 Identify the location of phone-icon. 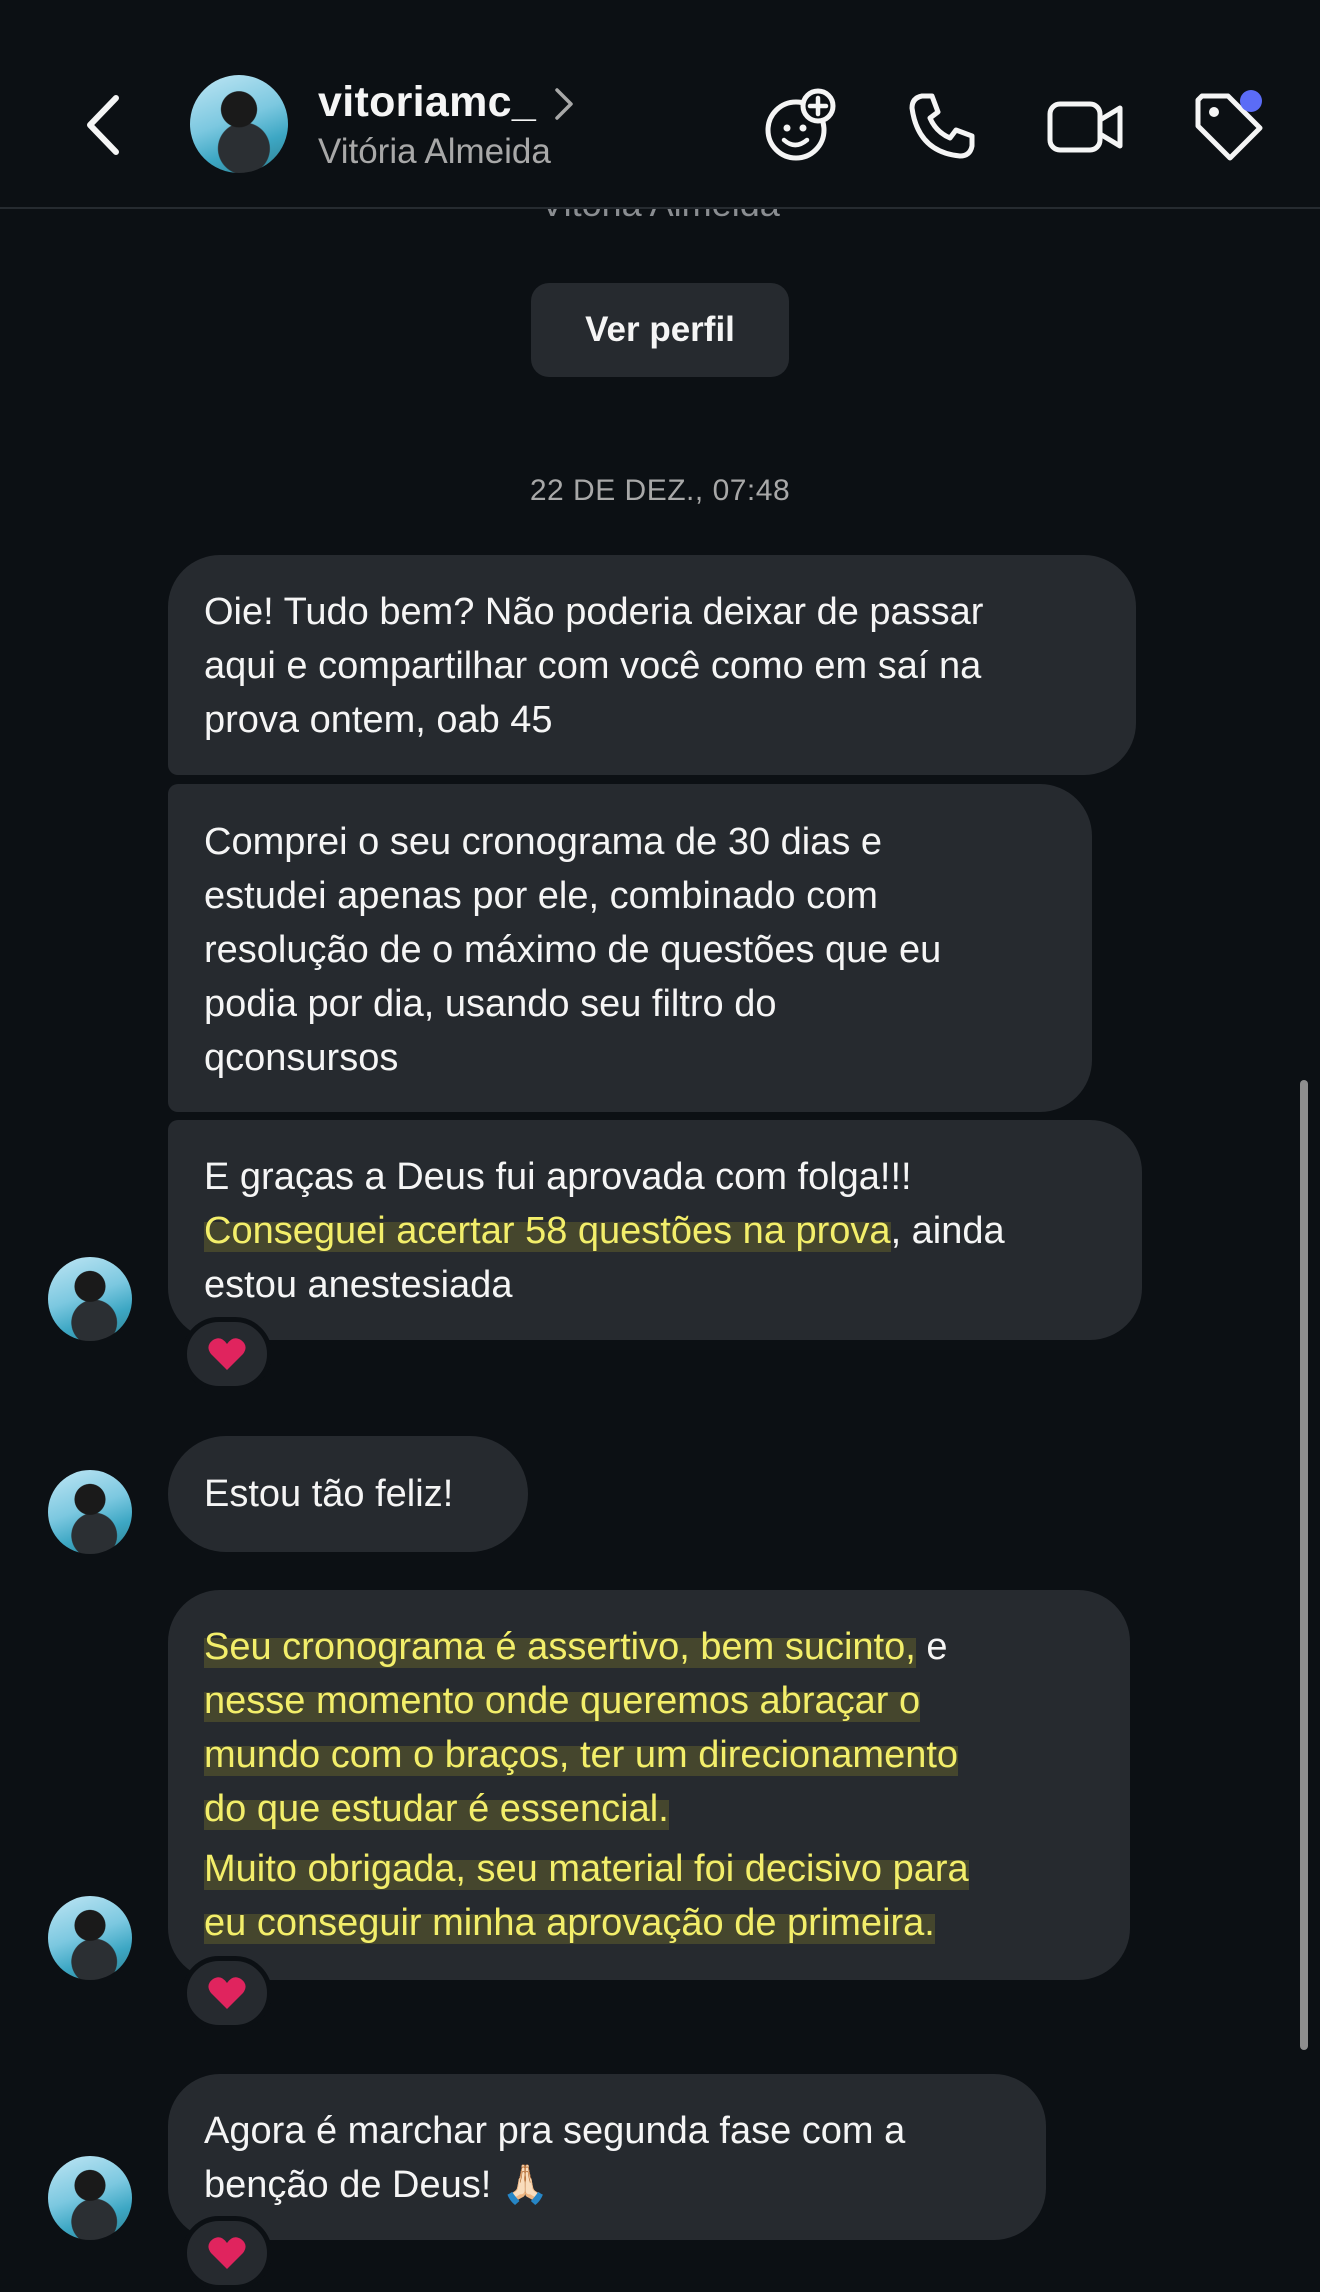
(942, 126).